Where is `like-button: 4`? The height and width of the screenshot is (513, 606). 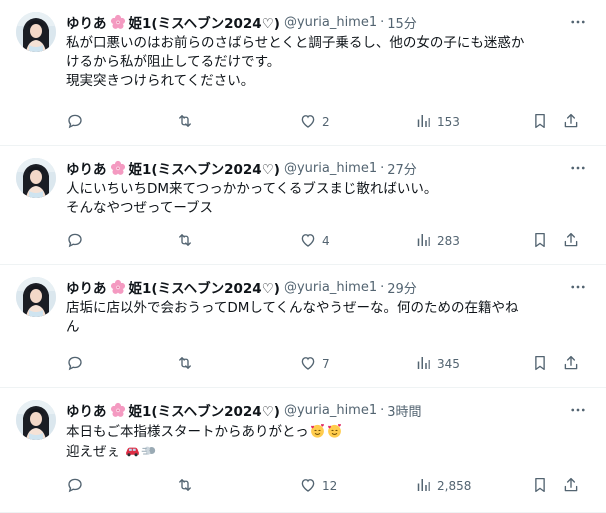
like-button: 4 is located at coordinates (314, 241).